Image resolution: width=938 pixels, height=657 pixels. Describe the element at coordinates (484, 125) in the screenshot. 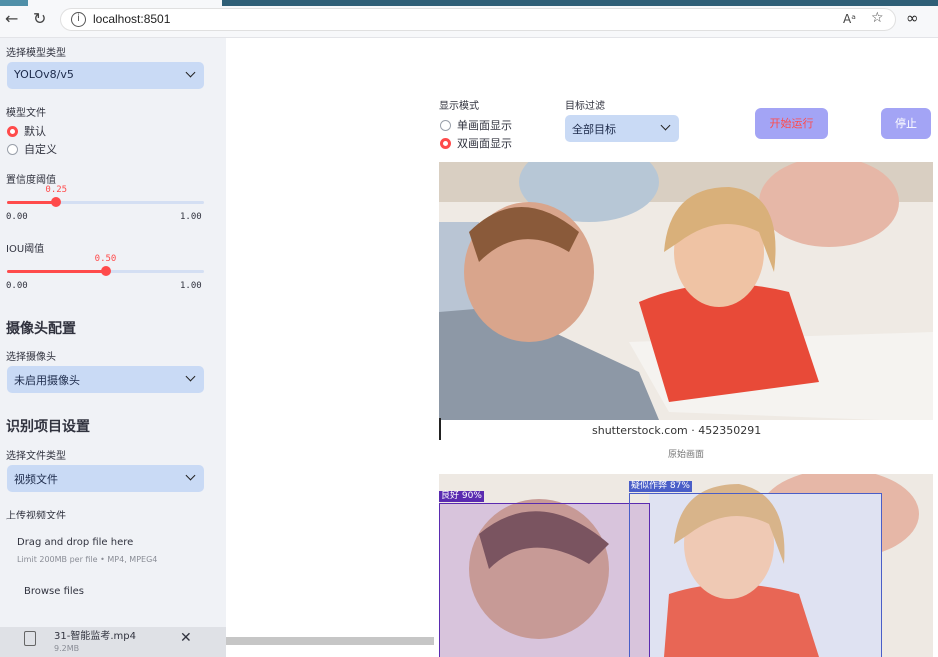

I see `radio-label: 单画面显示` at that location.